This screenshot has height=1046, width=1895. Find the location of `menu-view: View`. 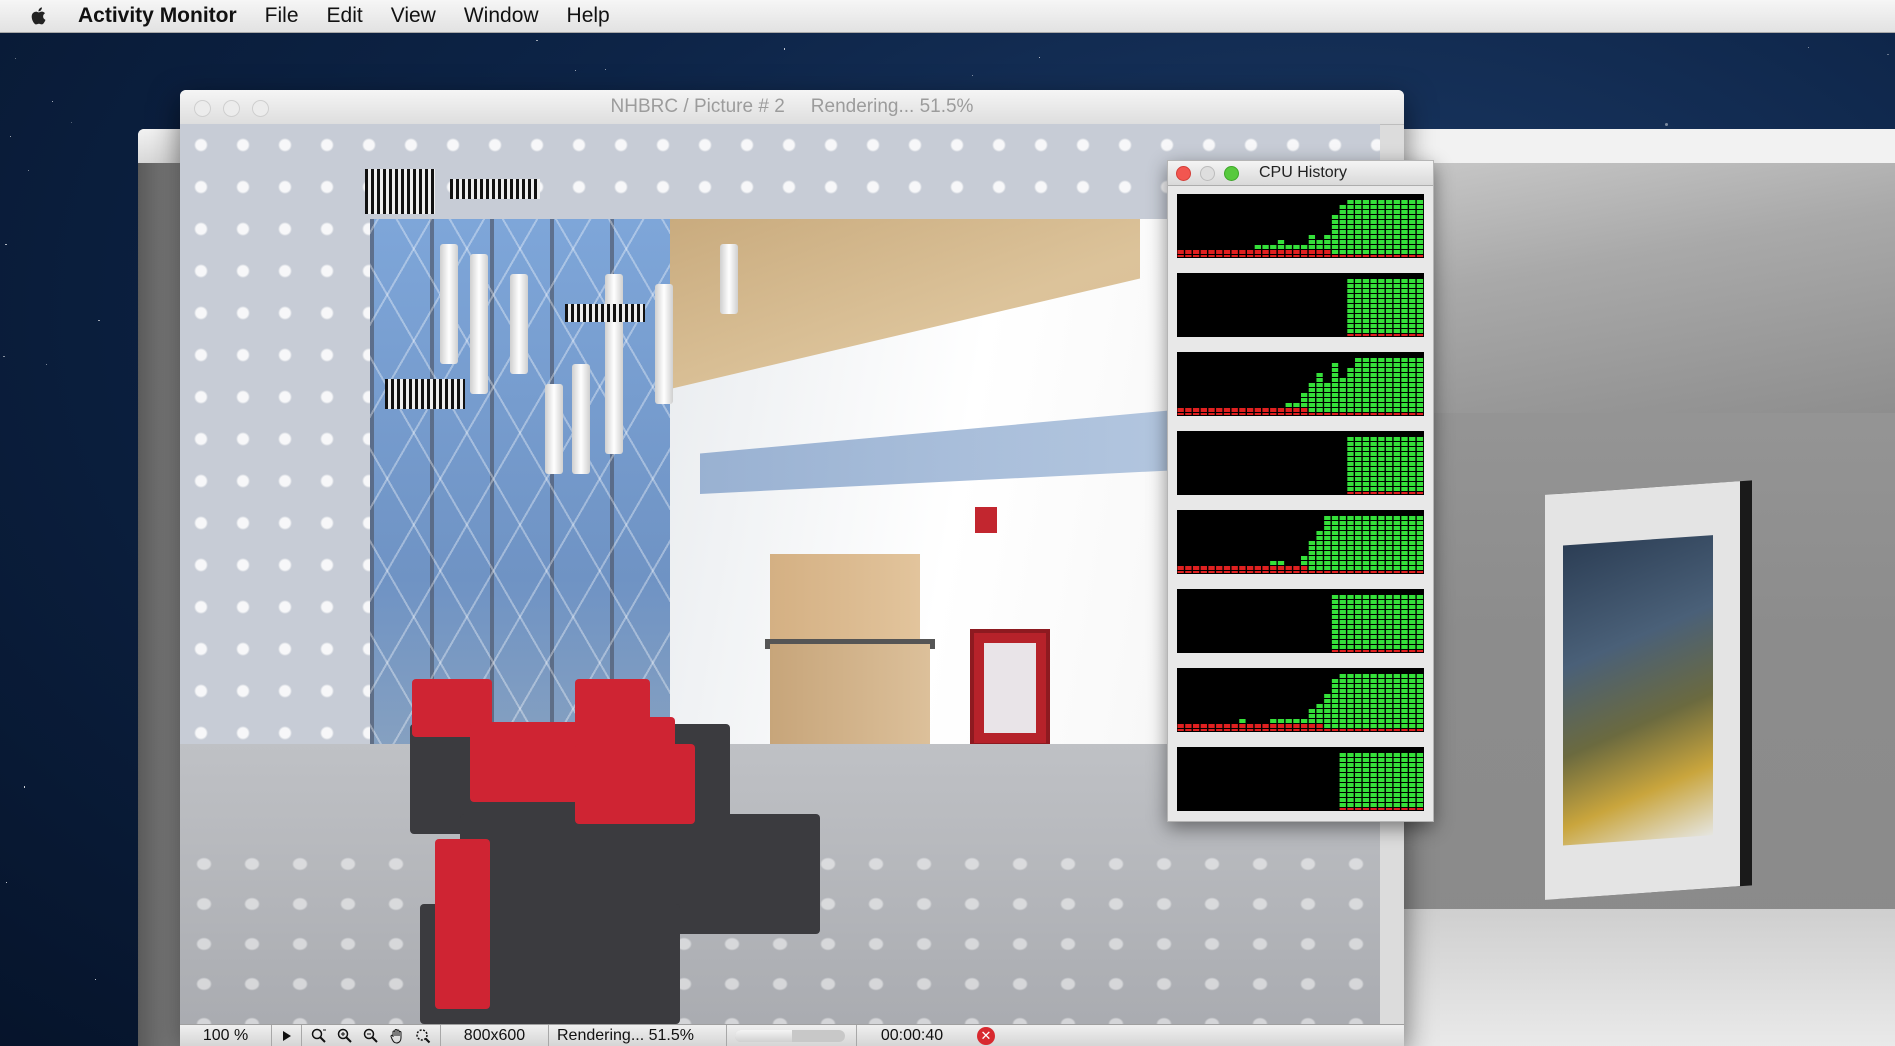

menu-view: View is located at coordinates (413, 16).